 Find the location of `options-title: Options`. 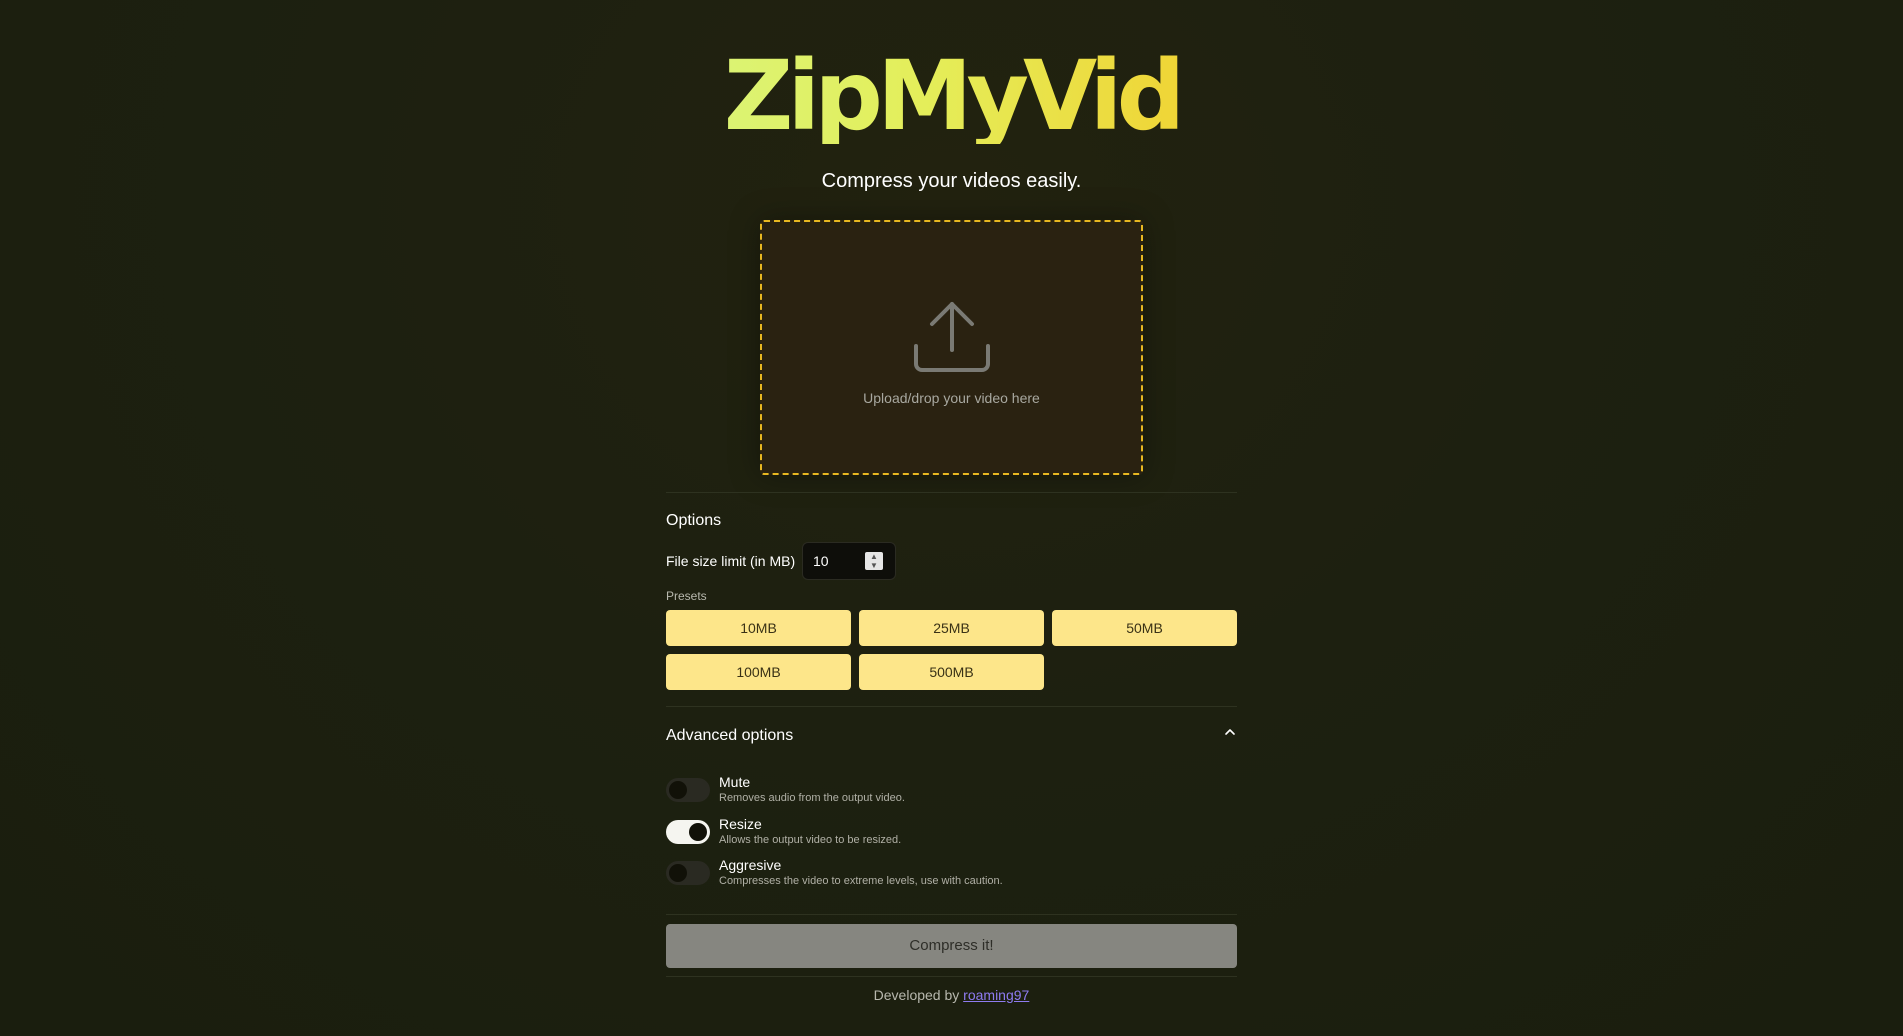

options-title: Options is located at coordinates (694, 520).